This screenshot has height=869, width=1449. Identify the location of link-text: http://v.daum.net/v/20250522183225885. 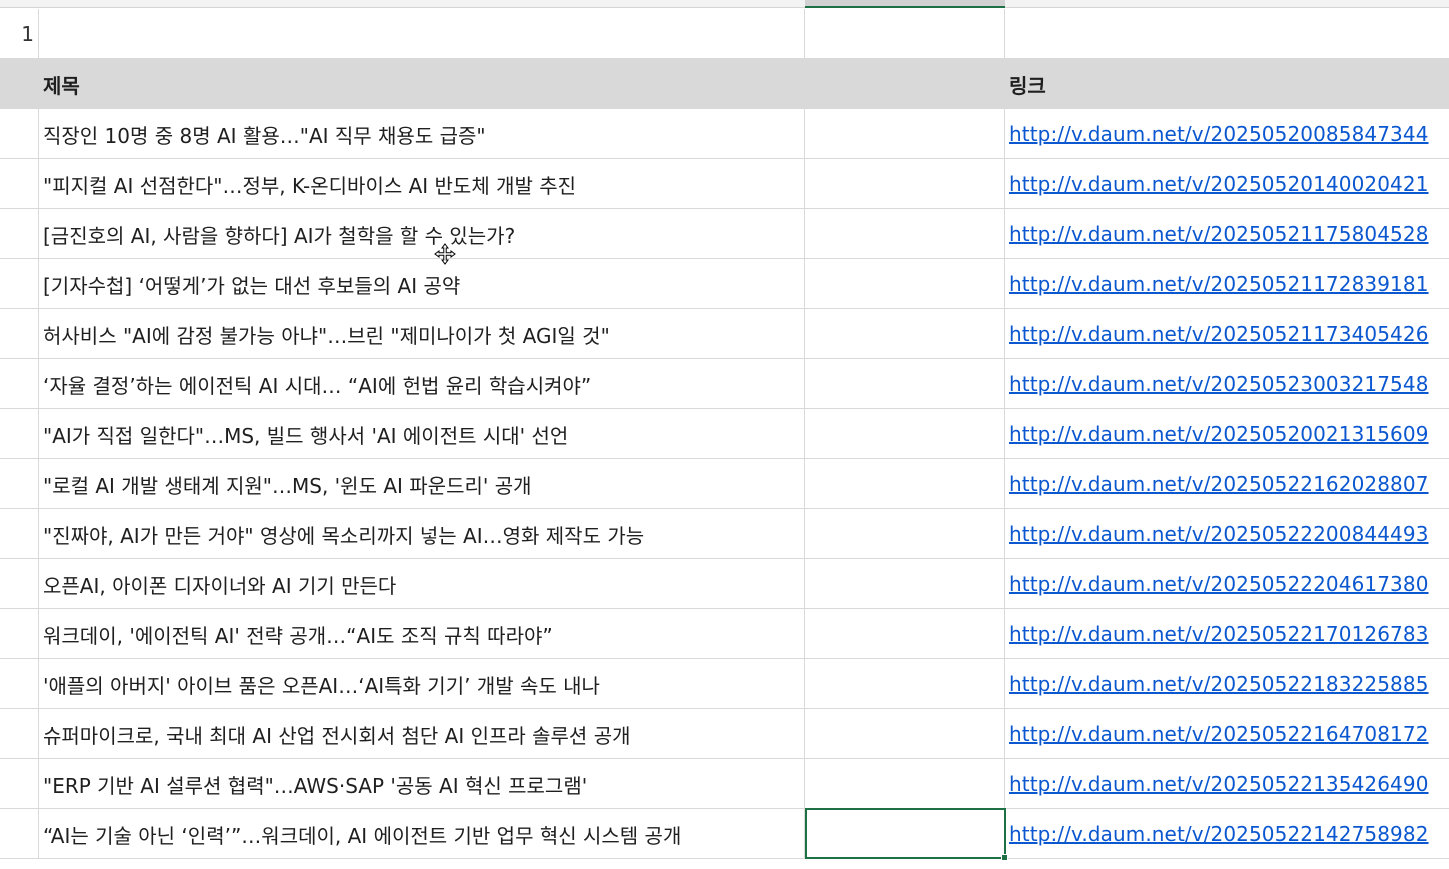
(1219, 684).